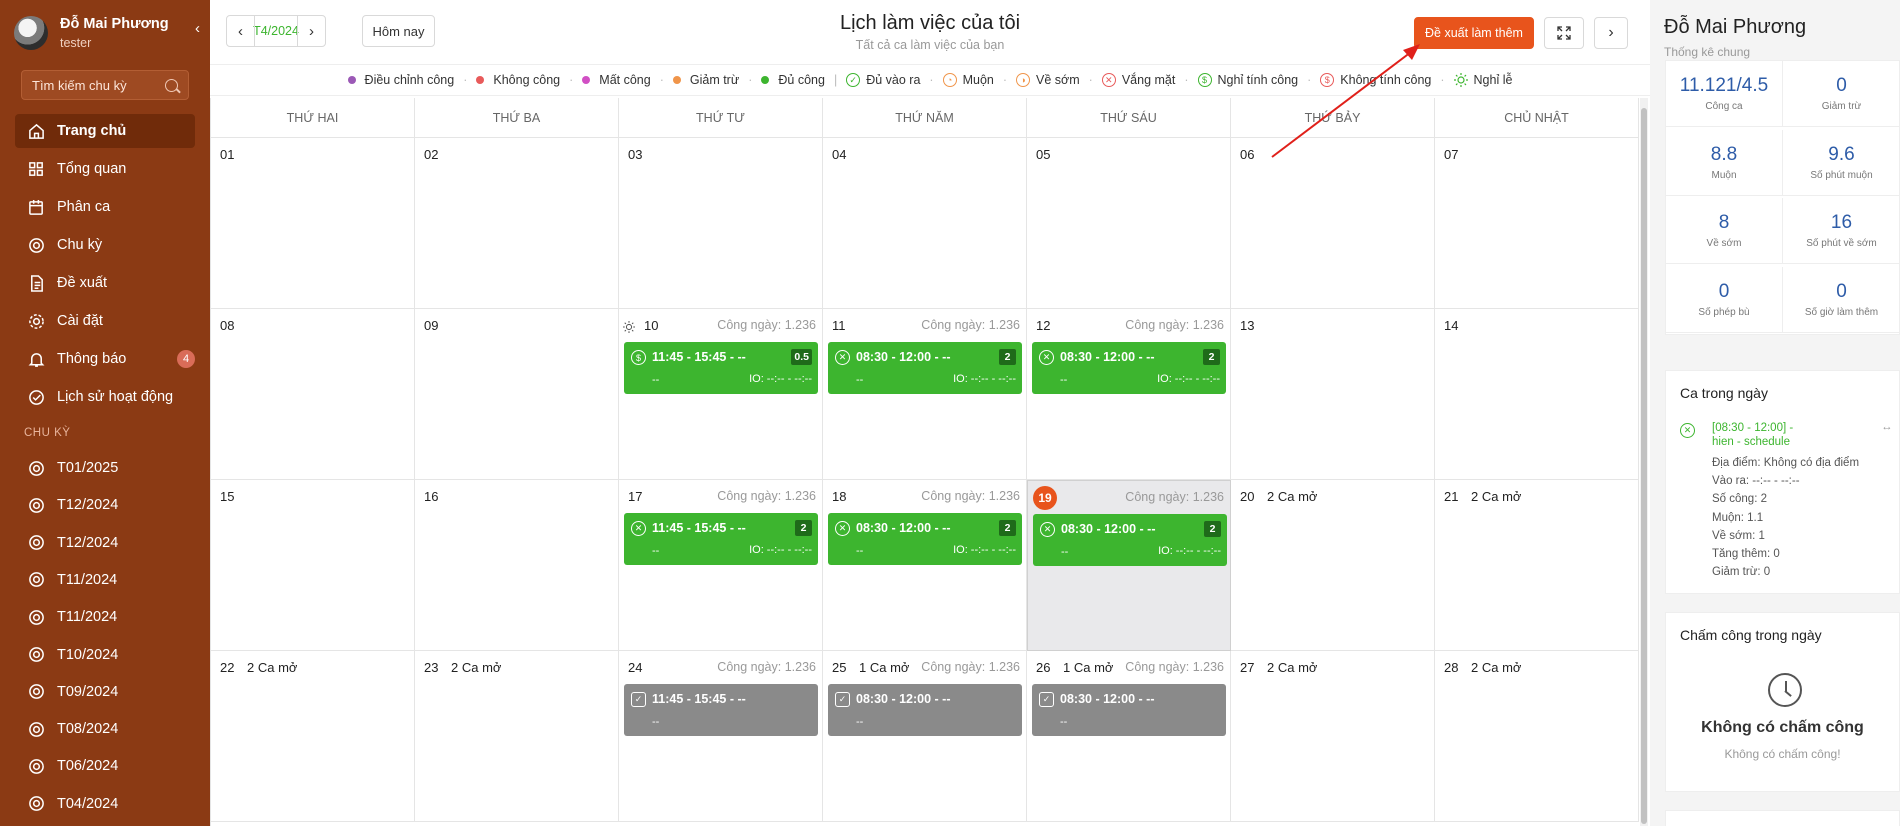 This screenshot has height=826, width=1900. Describe the element at coordinates (36, 617) in the screenshot. I see `cycle-icon` at that location.